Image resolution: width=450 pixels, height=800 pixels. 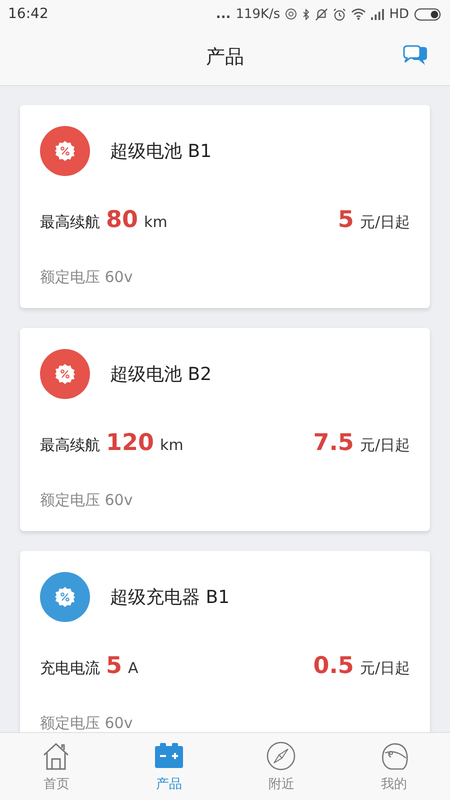 I want to click on battery-status-icon, so click(x=428, y=14).